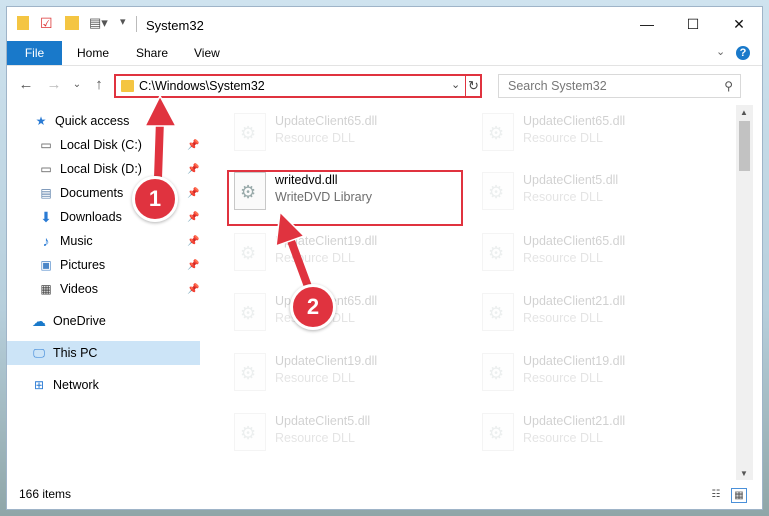  I want to click on arrow-to-address-bar, so click(160, 138).